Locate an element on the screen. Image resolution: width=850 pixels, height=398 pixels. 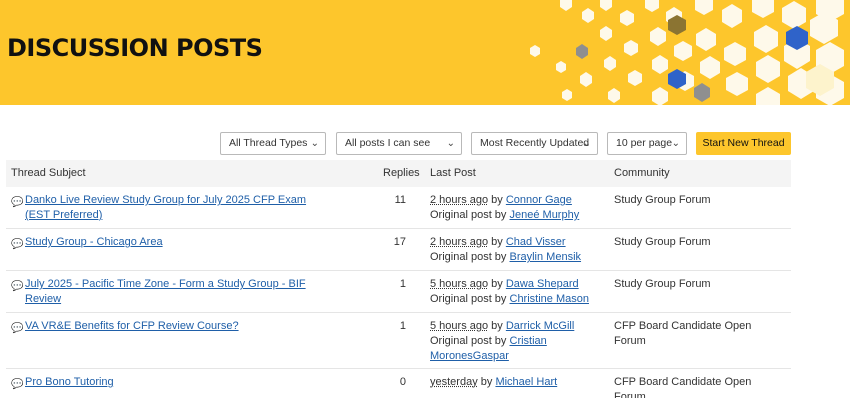
header-subject: Thread Subject is located at coordinates (48, 173).